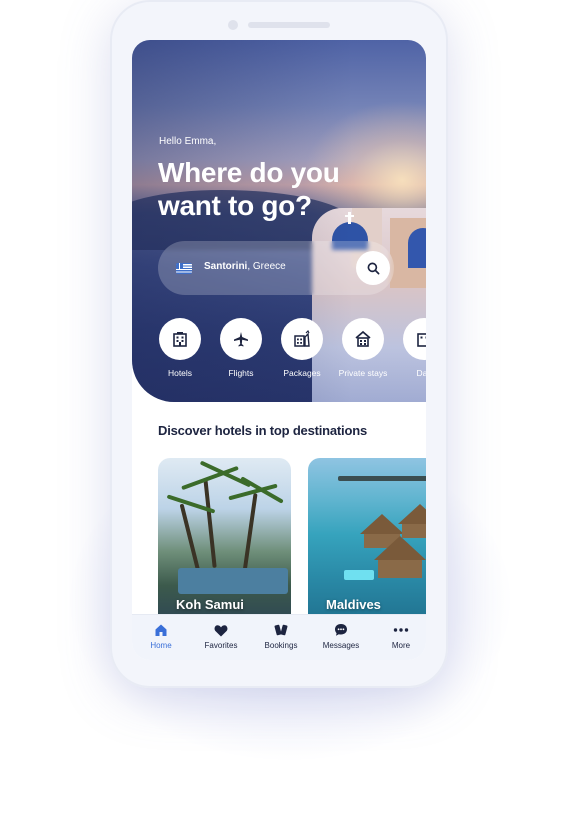 This screenshot has height=830, width=574. I want to click on hero-headline: Where do you want to go?, so click(249, 189).